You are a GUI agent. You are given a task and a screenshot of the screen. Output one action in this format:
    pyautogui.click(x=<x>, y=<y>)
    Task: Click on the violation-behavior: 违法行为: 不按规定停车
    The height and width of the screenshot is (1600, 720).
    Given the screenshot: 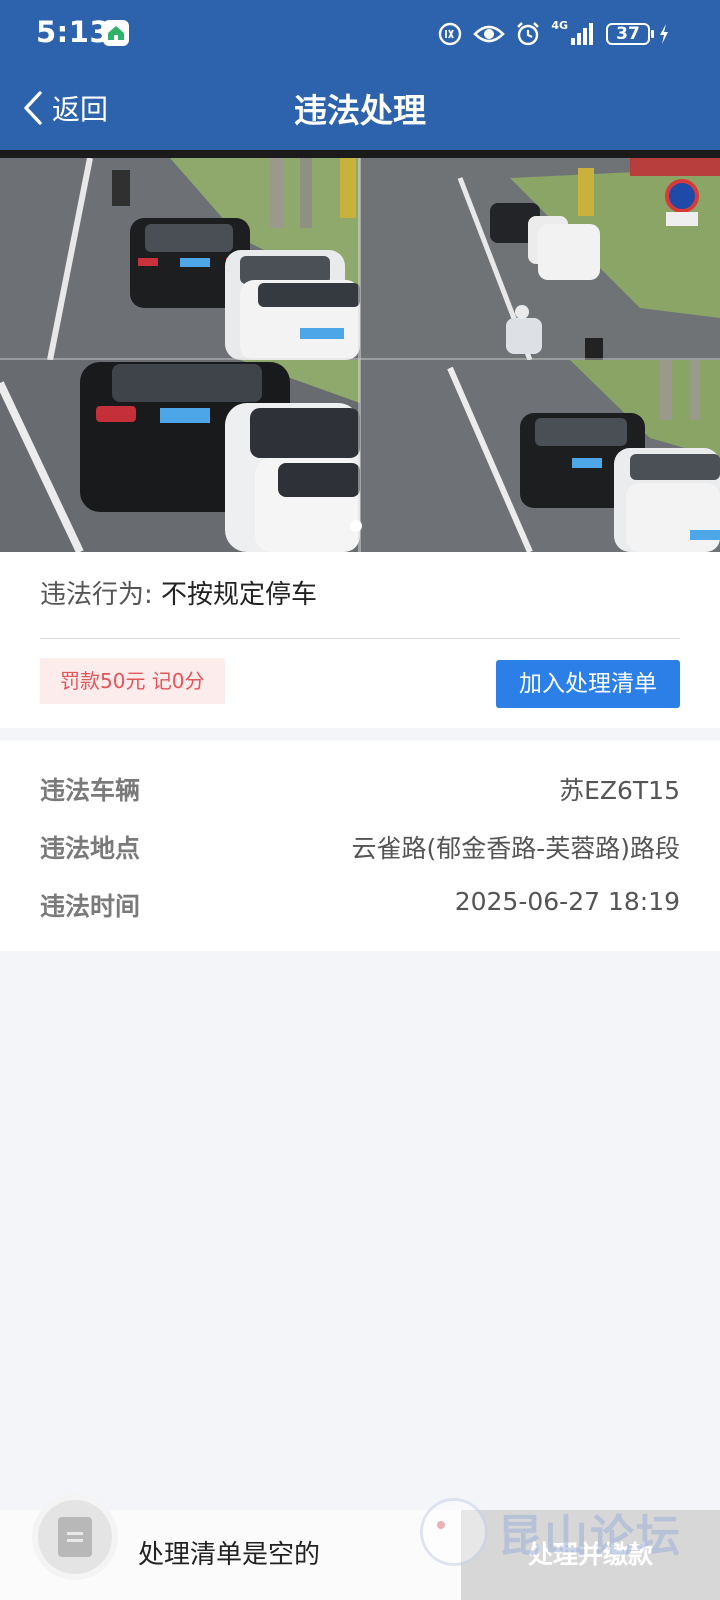 What is the action you would take?
    pyautogui.click(x=178, y=592)
    